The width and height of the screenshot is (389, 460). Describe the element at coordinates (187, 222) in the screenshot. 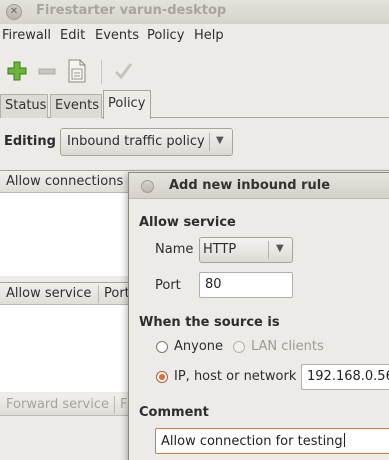

I see `allow-service-heading: Allow service` at that location.